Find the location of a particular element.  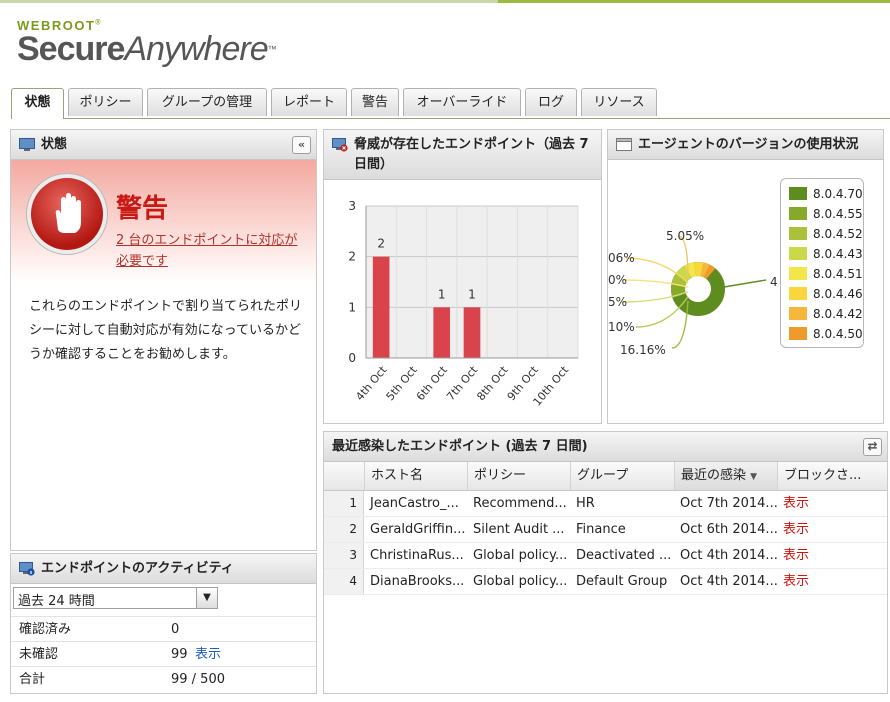

legend-item: 8.0.4.70 is located at coordinates (826, 194).